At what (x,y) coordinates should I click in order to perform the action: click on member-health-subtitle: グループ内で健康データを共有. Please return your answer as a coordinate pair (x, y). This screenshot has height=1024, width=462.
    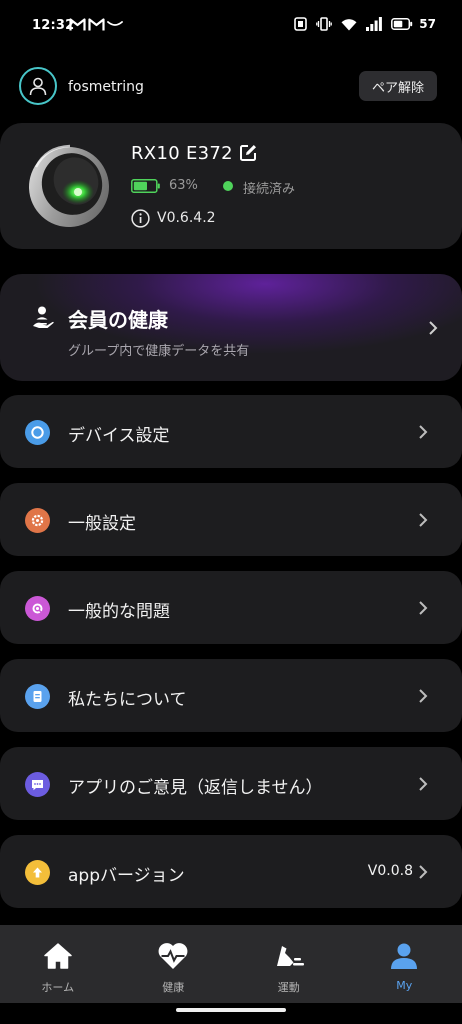
    Looking at the image, I should click on (159, 351).